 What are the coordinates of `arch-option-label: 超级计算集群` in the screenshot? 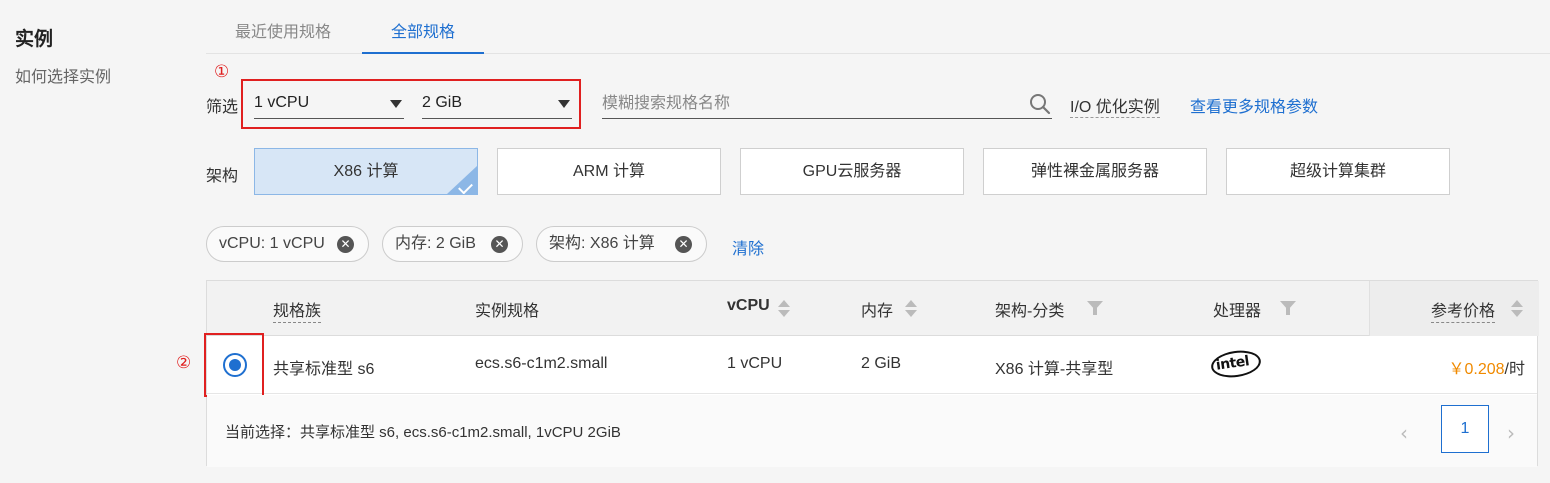 It's located at (1337, 171).